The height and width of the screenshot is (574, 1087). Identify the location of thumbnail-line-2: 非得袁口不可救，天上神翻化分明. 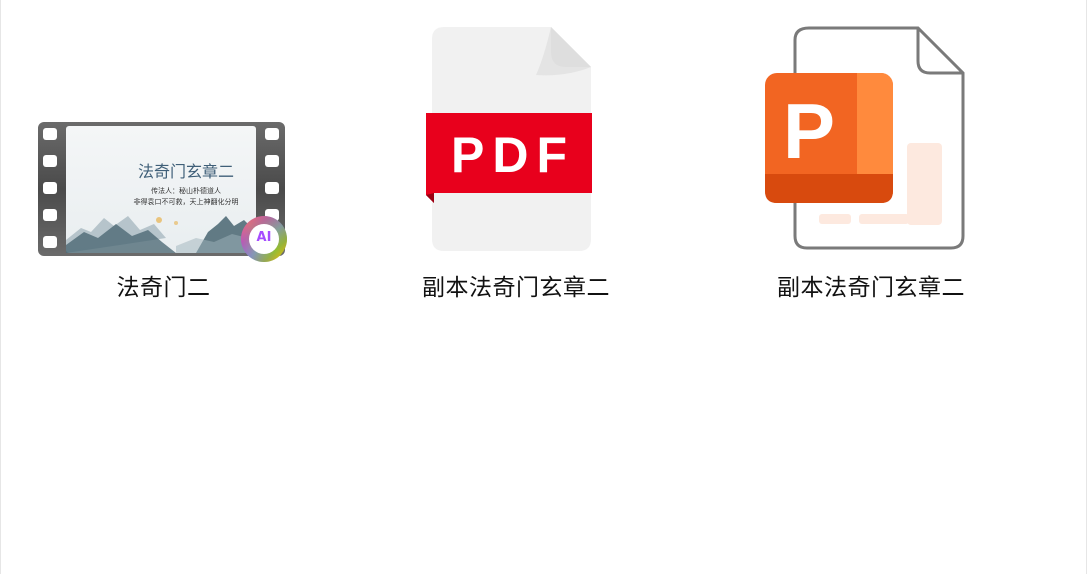
(186, 202).